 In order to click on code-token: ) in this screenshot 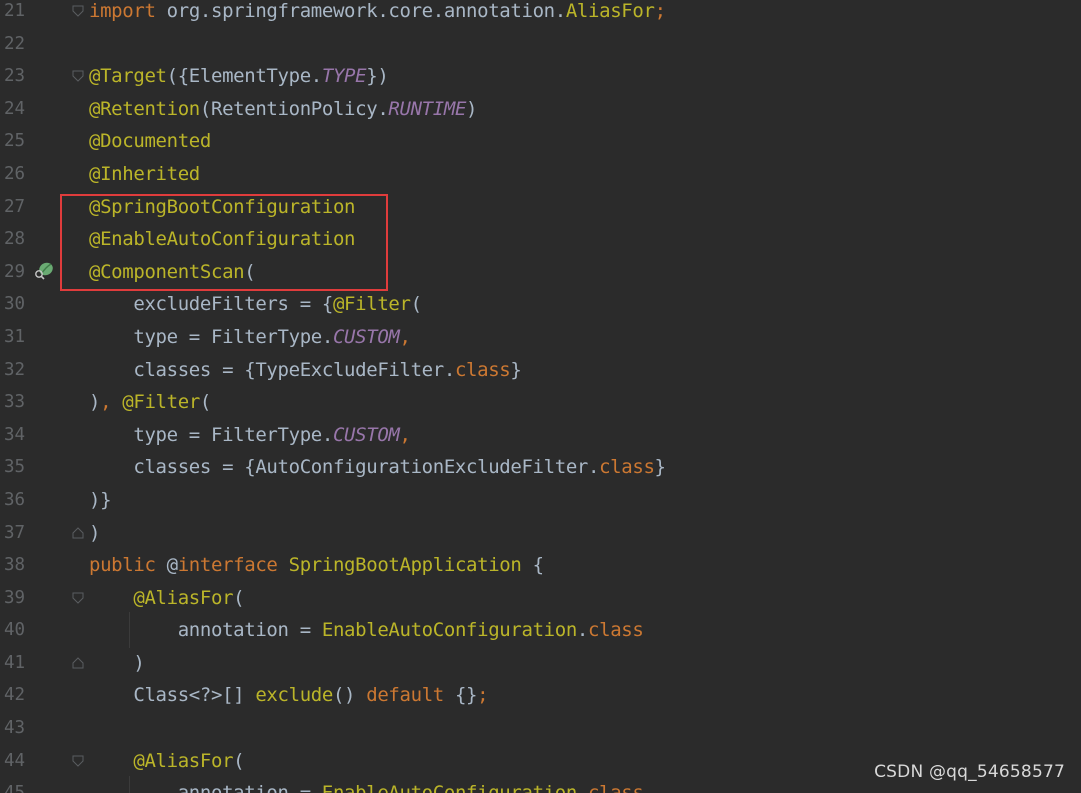, I will do `click(472, 108)`.